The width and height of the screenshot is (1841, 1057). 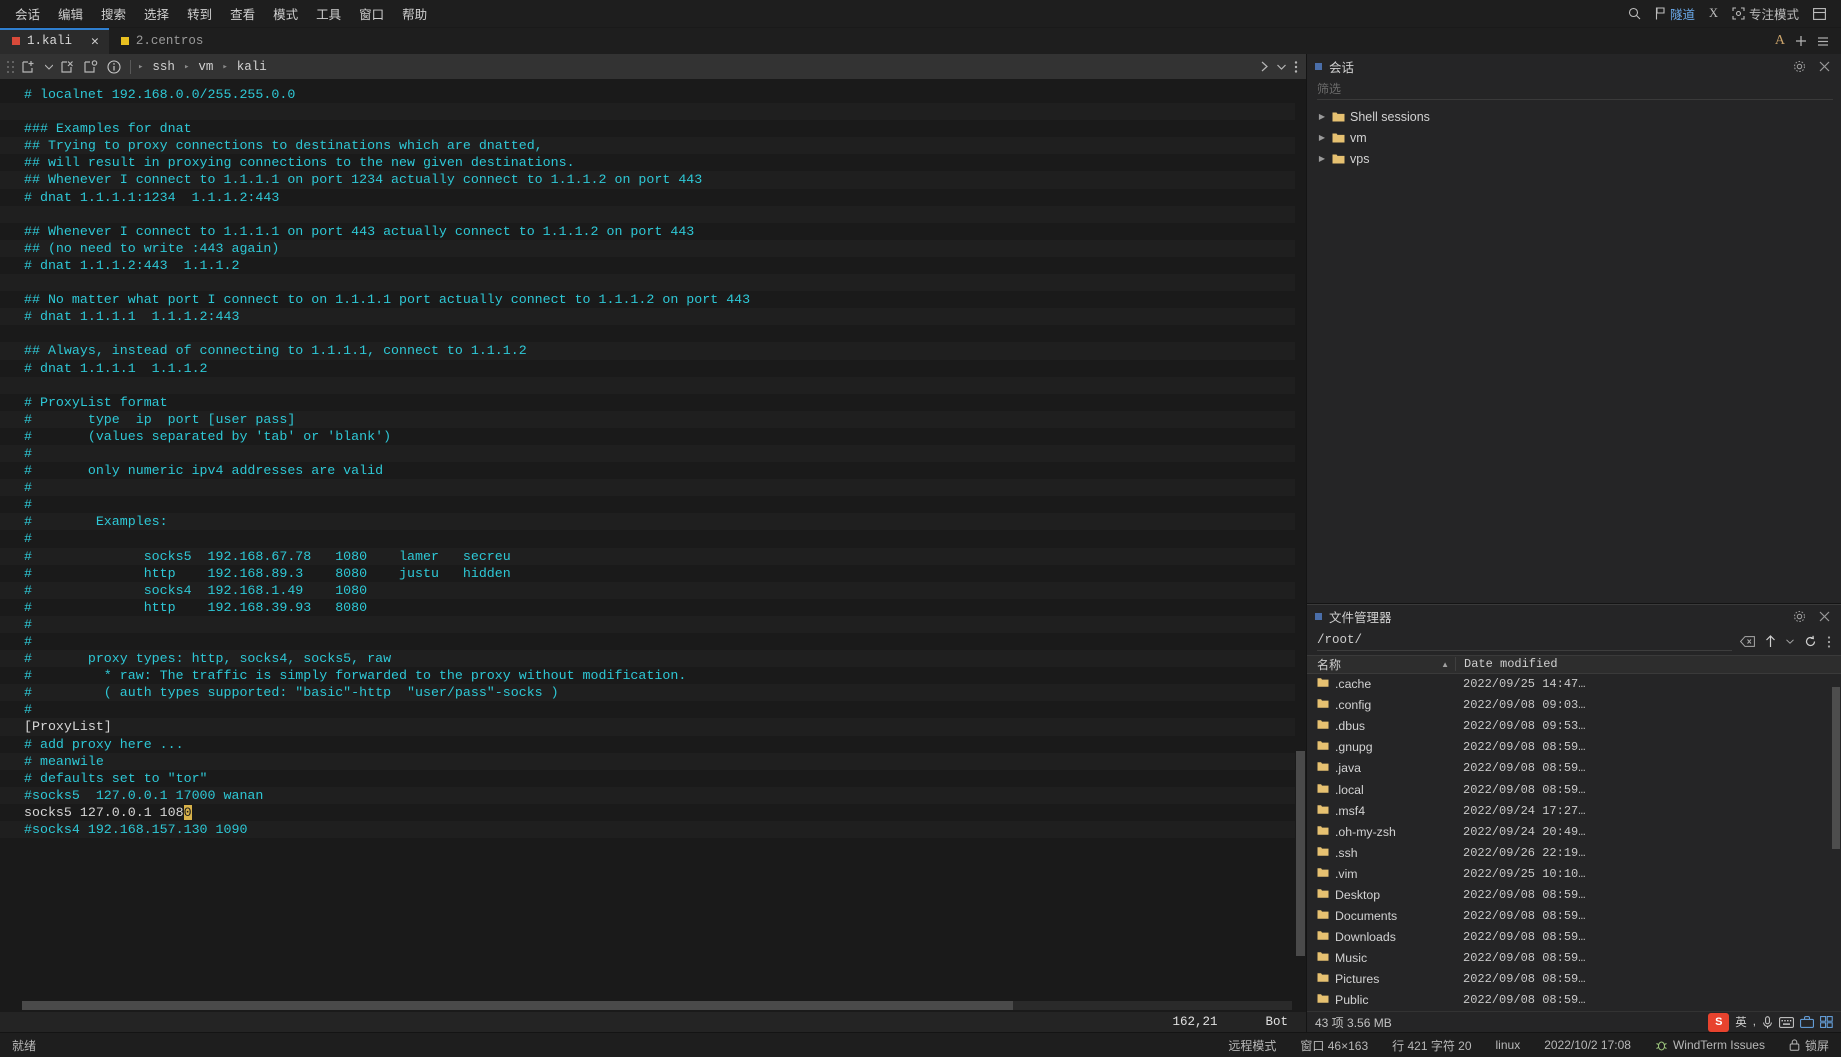 I want to click on terminal-horizontal-scrollbar, so click(x=657, y=1005).